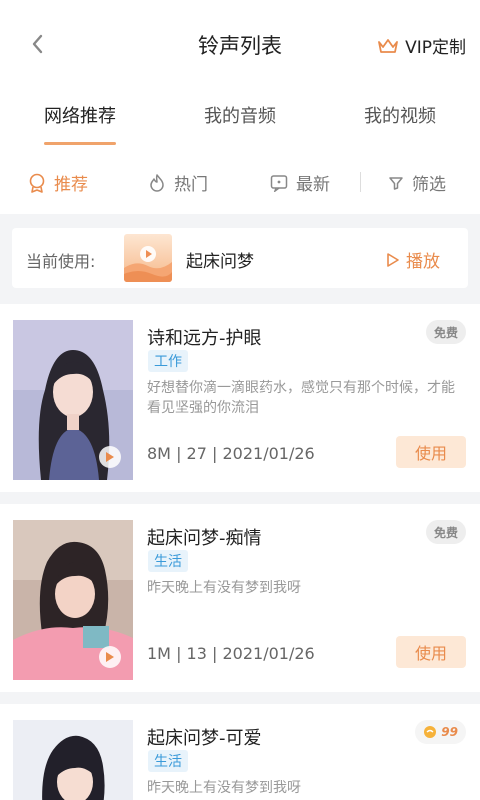  Describe the element at coordinates (430, 732) in the screenshot. I see `coin-icon` at that location.